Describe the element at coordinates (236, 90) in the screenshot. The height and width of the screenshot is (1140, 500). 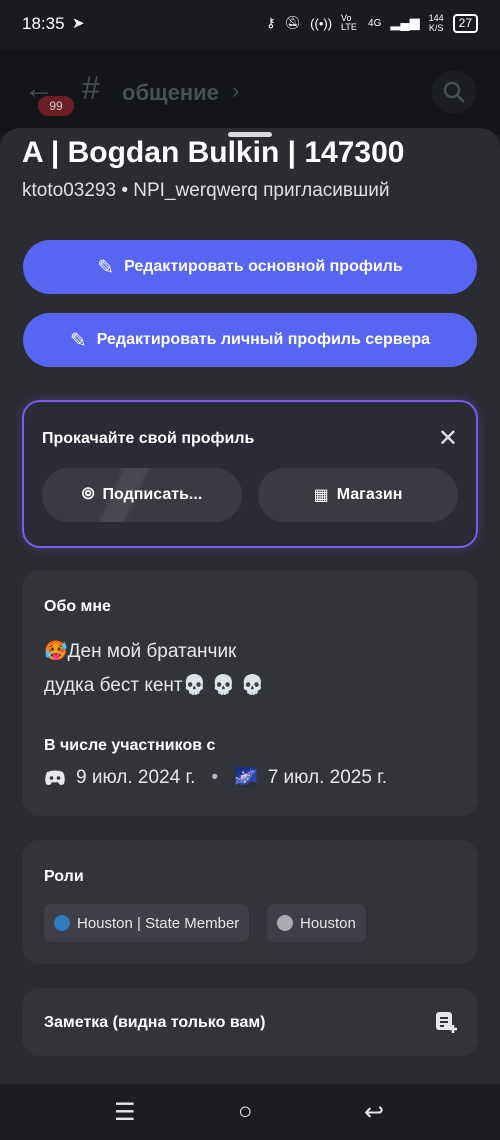
I see `chevron-right-icon: ›` at that location.